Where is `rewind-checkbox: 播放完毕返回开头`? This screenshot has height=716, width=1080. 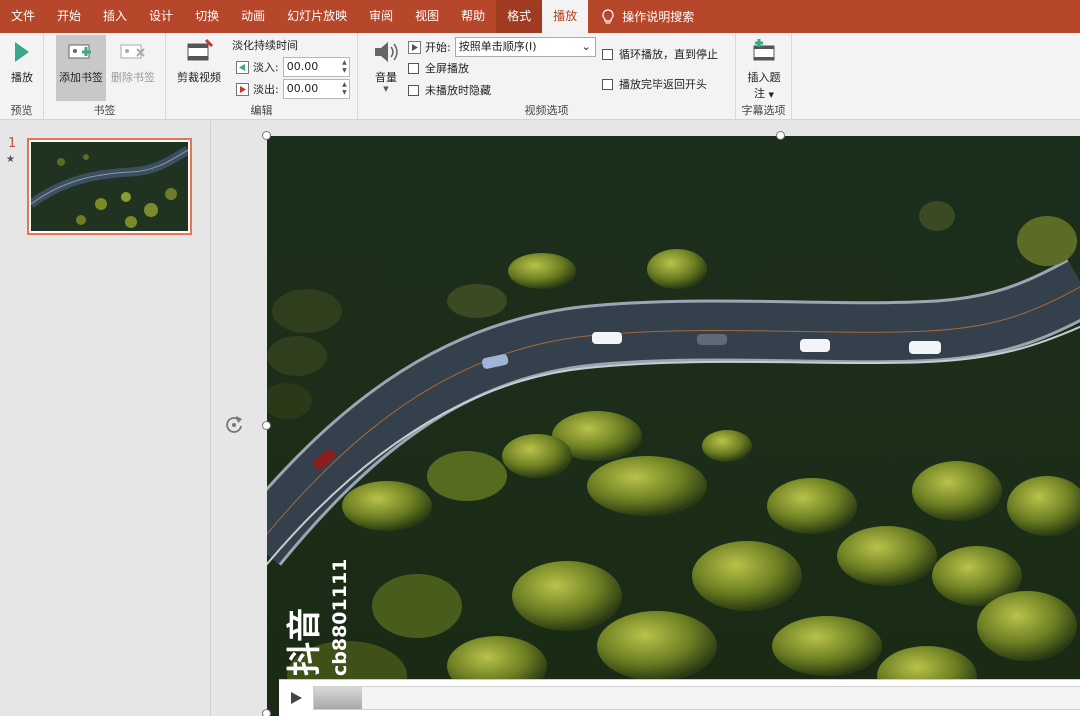
rewind-checkbox: 播放完毕返回开头 is located at coordinates (654, 84).